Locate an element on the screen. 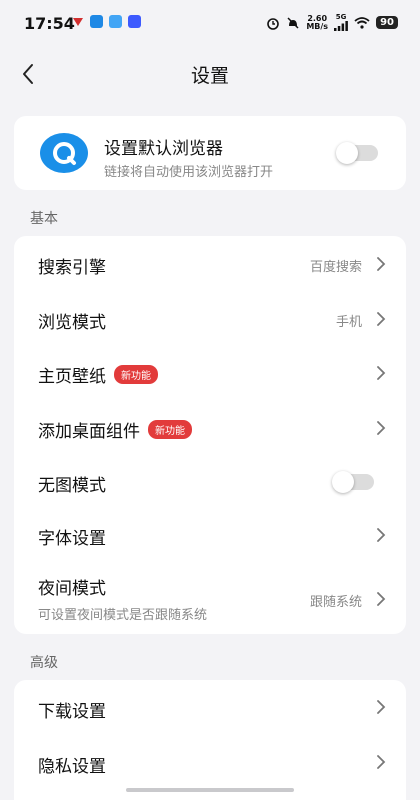  section-label-advanced: 高级 is located at coordinates (44, 663).